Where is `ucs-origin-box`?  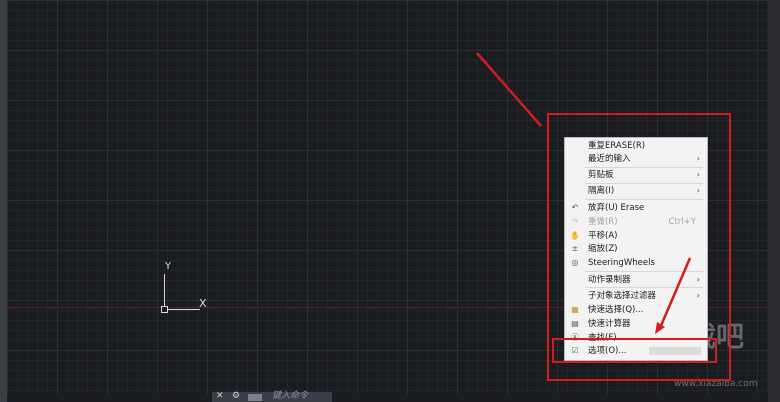
ucs-origin-box is located at coordinates (164, 309).